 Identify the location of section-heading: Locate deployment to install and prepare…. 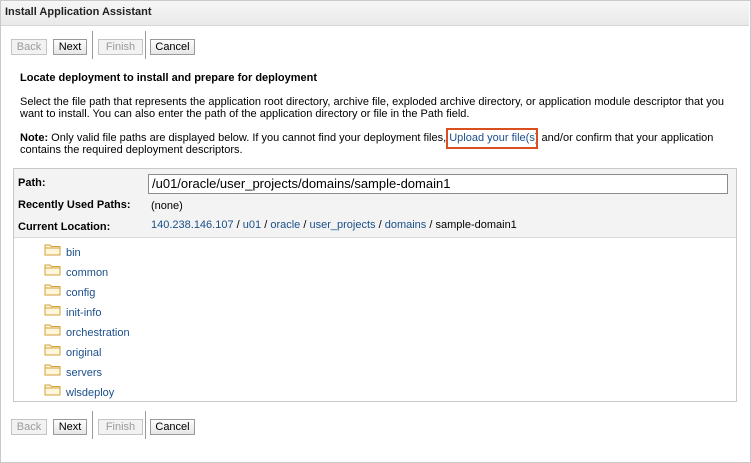
(169, 78).